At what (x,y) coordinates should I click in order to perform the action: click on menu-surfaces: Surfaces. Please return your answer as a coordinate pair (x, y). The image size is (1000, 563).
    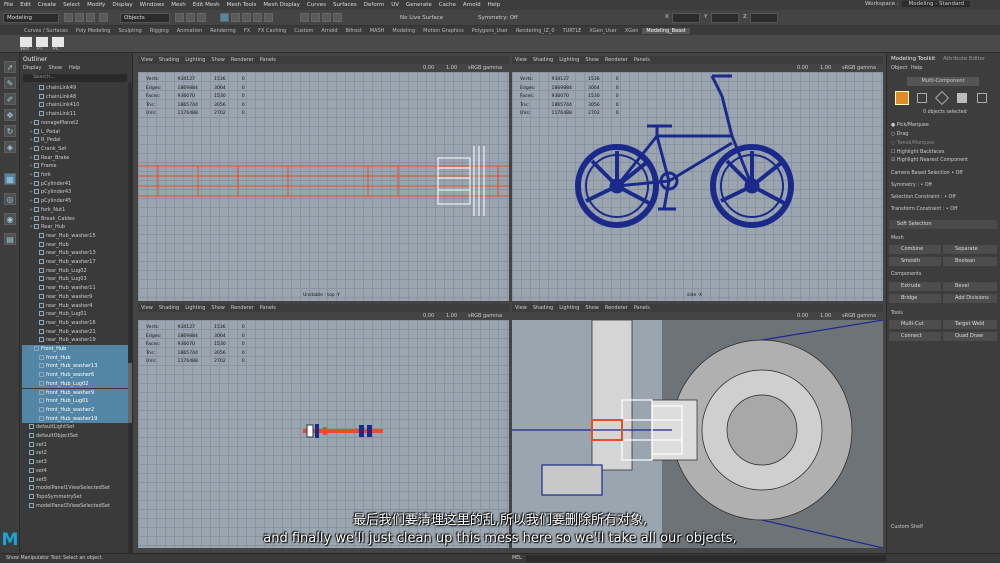
    Looking at the image, I should click on (345, 5).